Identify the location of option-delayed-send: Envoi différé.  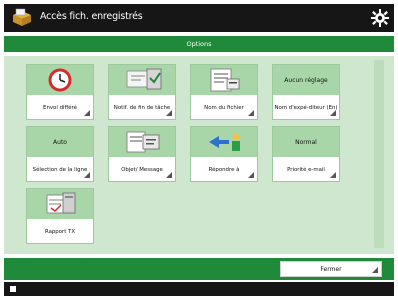
(60, 92).